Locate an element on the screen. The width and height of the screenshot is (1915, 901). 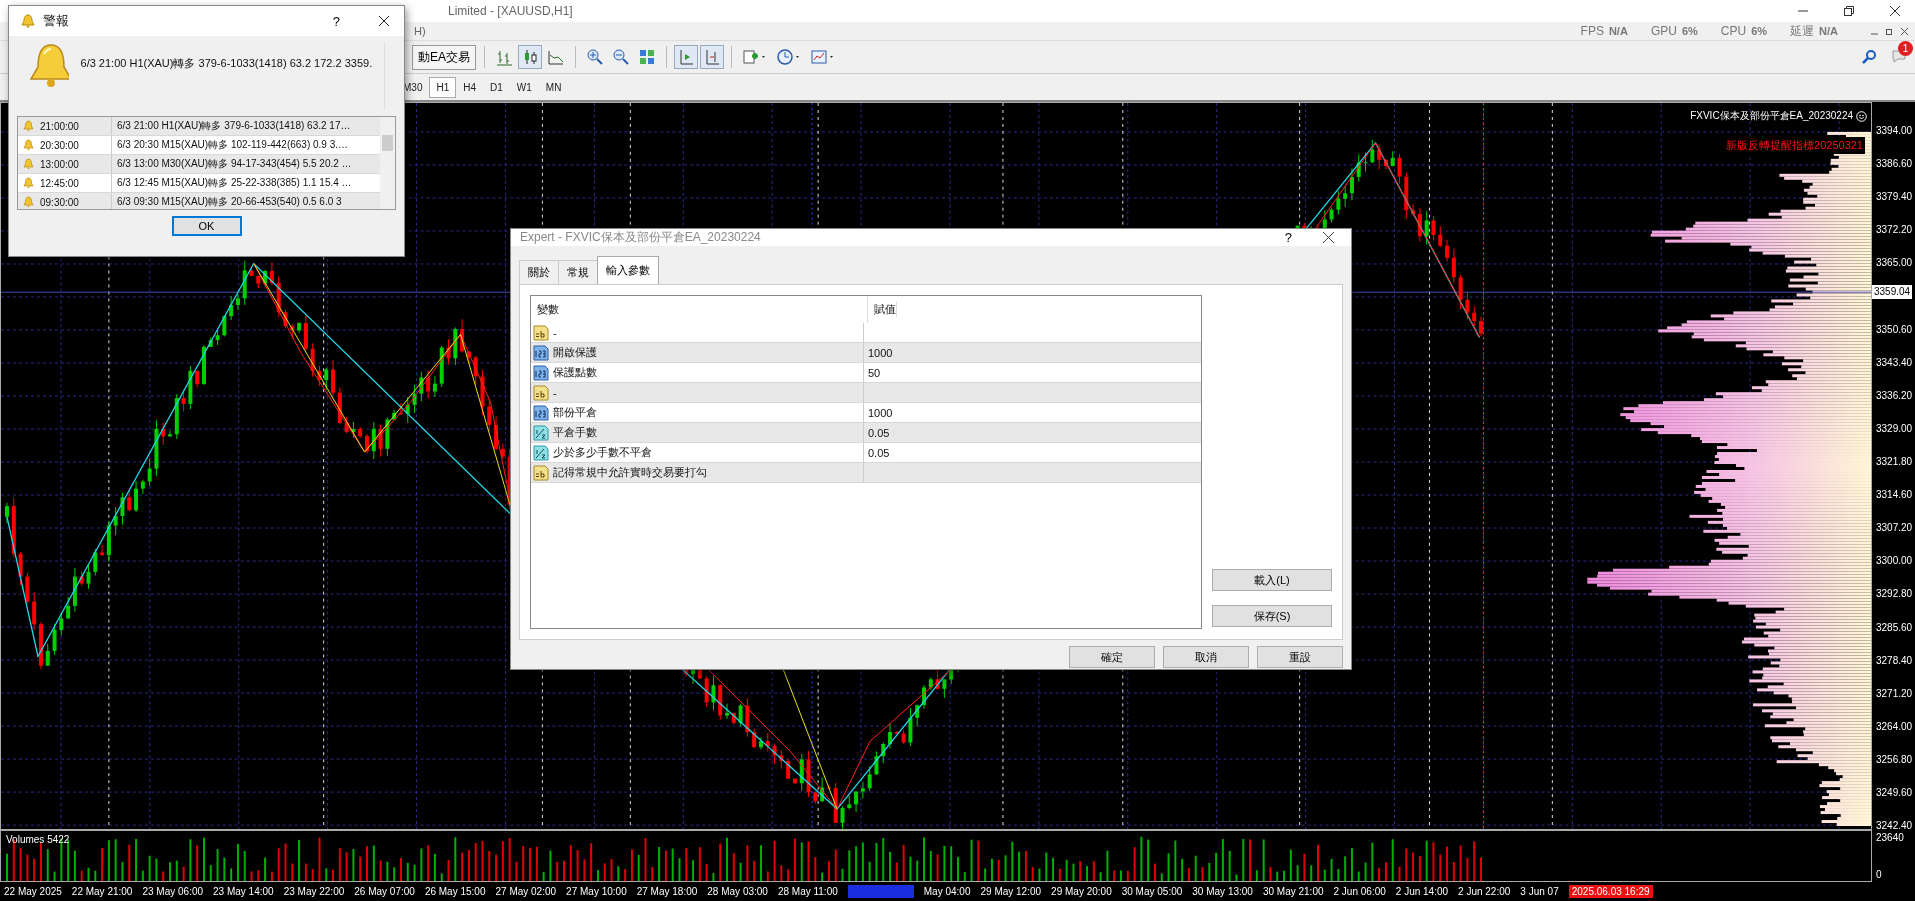
time-label: May 04:00 is located at coordinates (947, 891).